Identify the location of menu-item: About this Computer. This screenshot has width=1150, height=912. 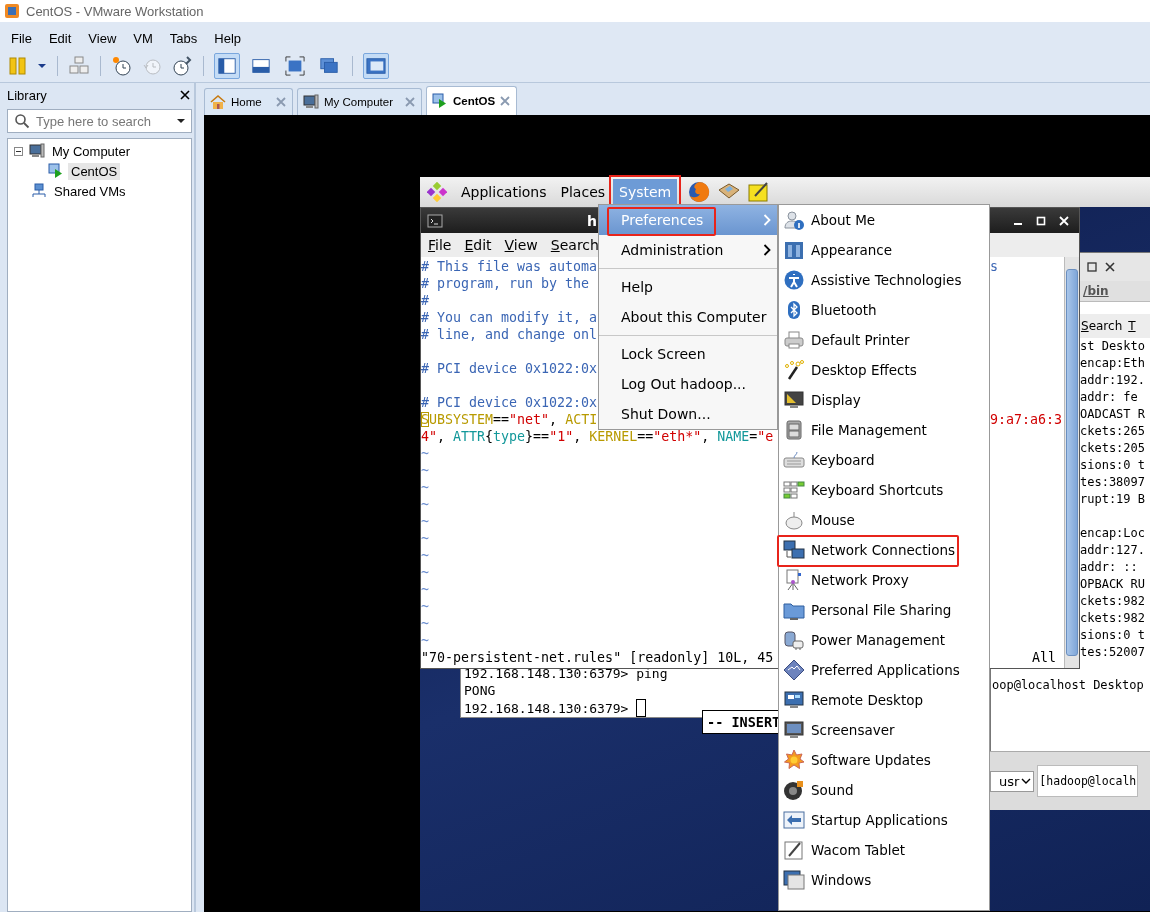
(688, 317).